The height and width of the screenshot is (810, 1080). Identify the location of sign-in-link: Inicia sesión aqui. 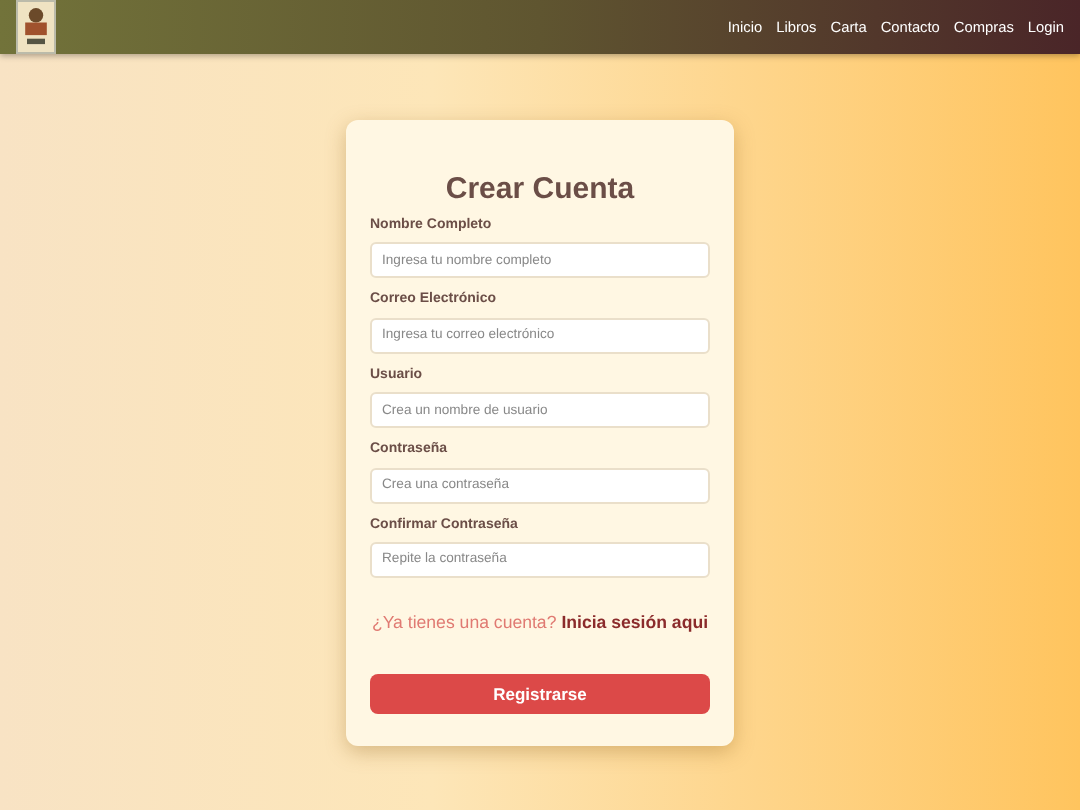
(635, 621).